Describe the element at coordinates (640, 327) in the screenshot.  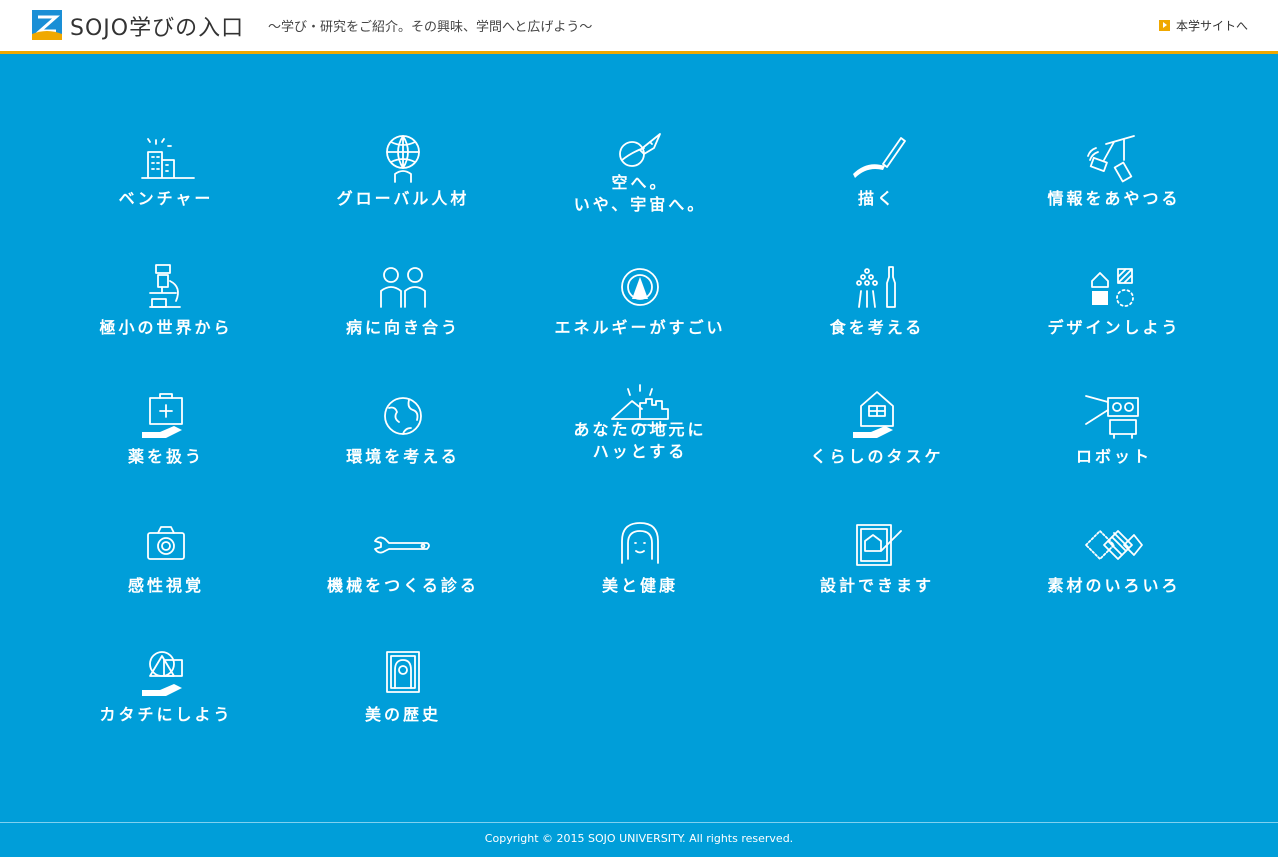
I see `tile-label: エネルギーがすごい` at that location.